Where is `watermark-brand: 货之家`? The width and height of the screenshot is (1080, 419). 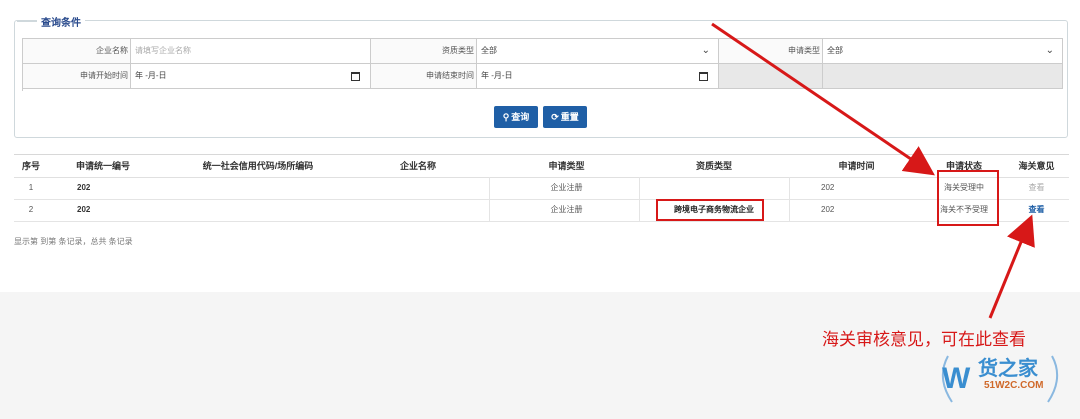
watermark-brand: 货之家 is located at coordinates (1008, 368).